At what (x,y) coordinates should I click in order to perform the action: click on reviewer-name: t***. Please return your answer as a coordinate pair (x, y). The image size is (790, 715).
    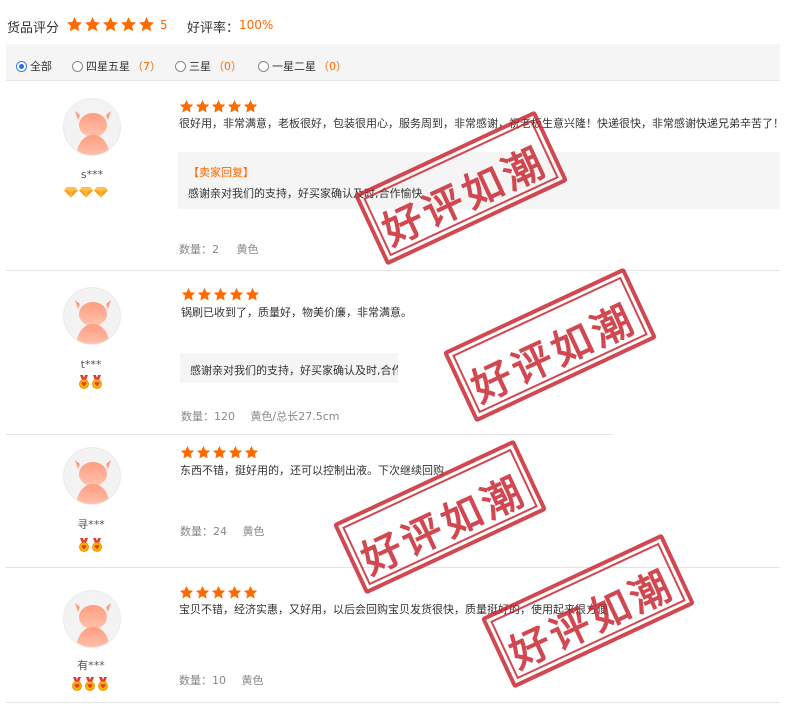
    Looking at the image, I should click on (91, 364).